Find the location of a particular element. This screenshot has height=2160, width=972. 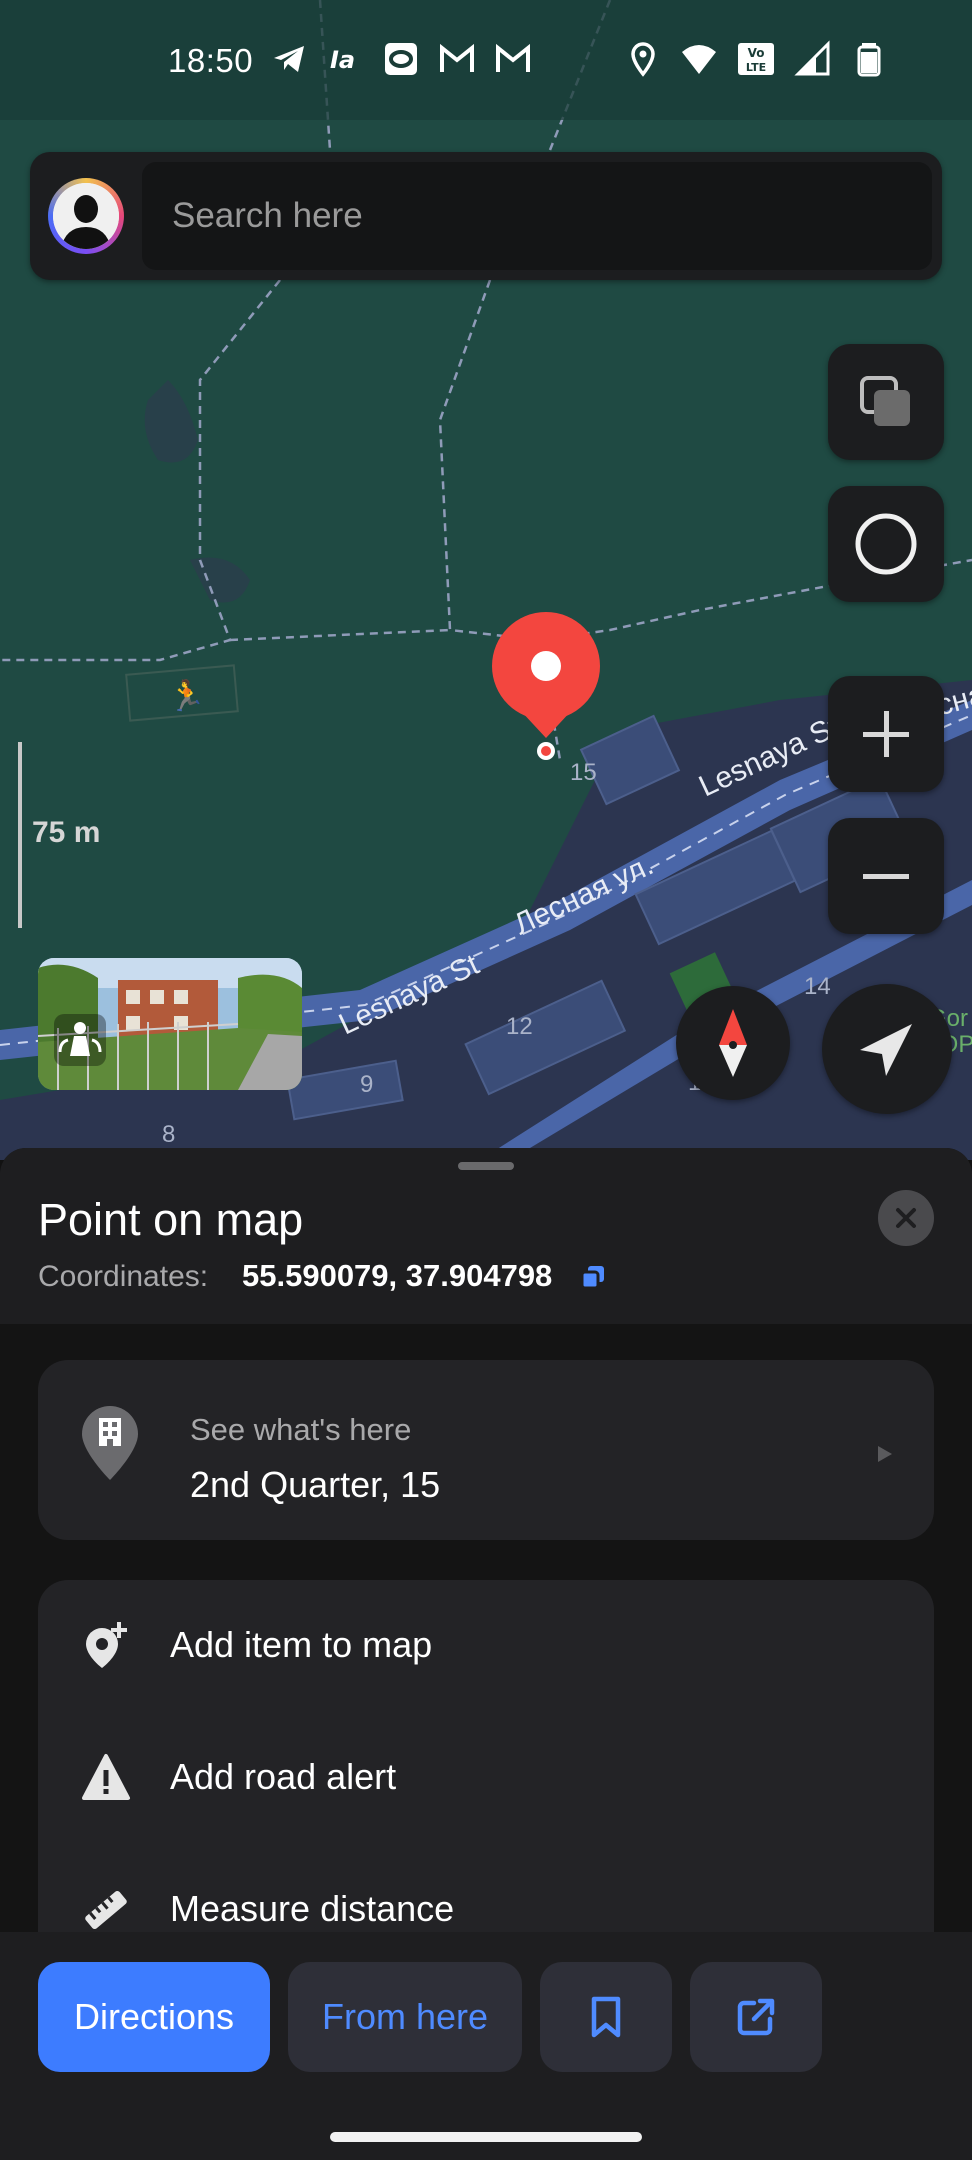

ring-button is located at coordinates (886, 544).